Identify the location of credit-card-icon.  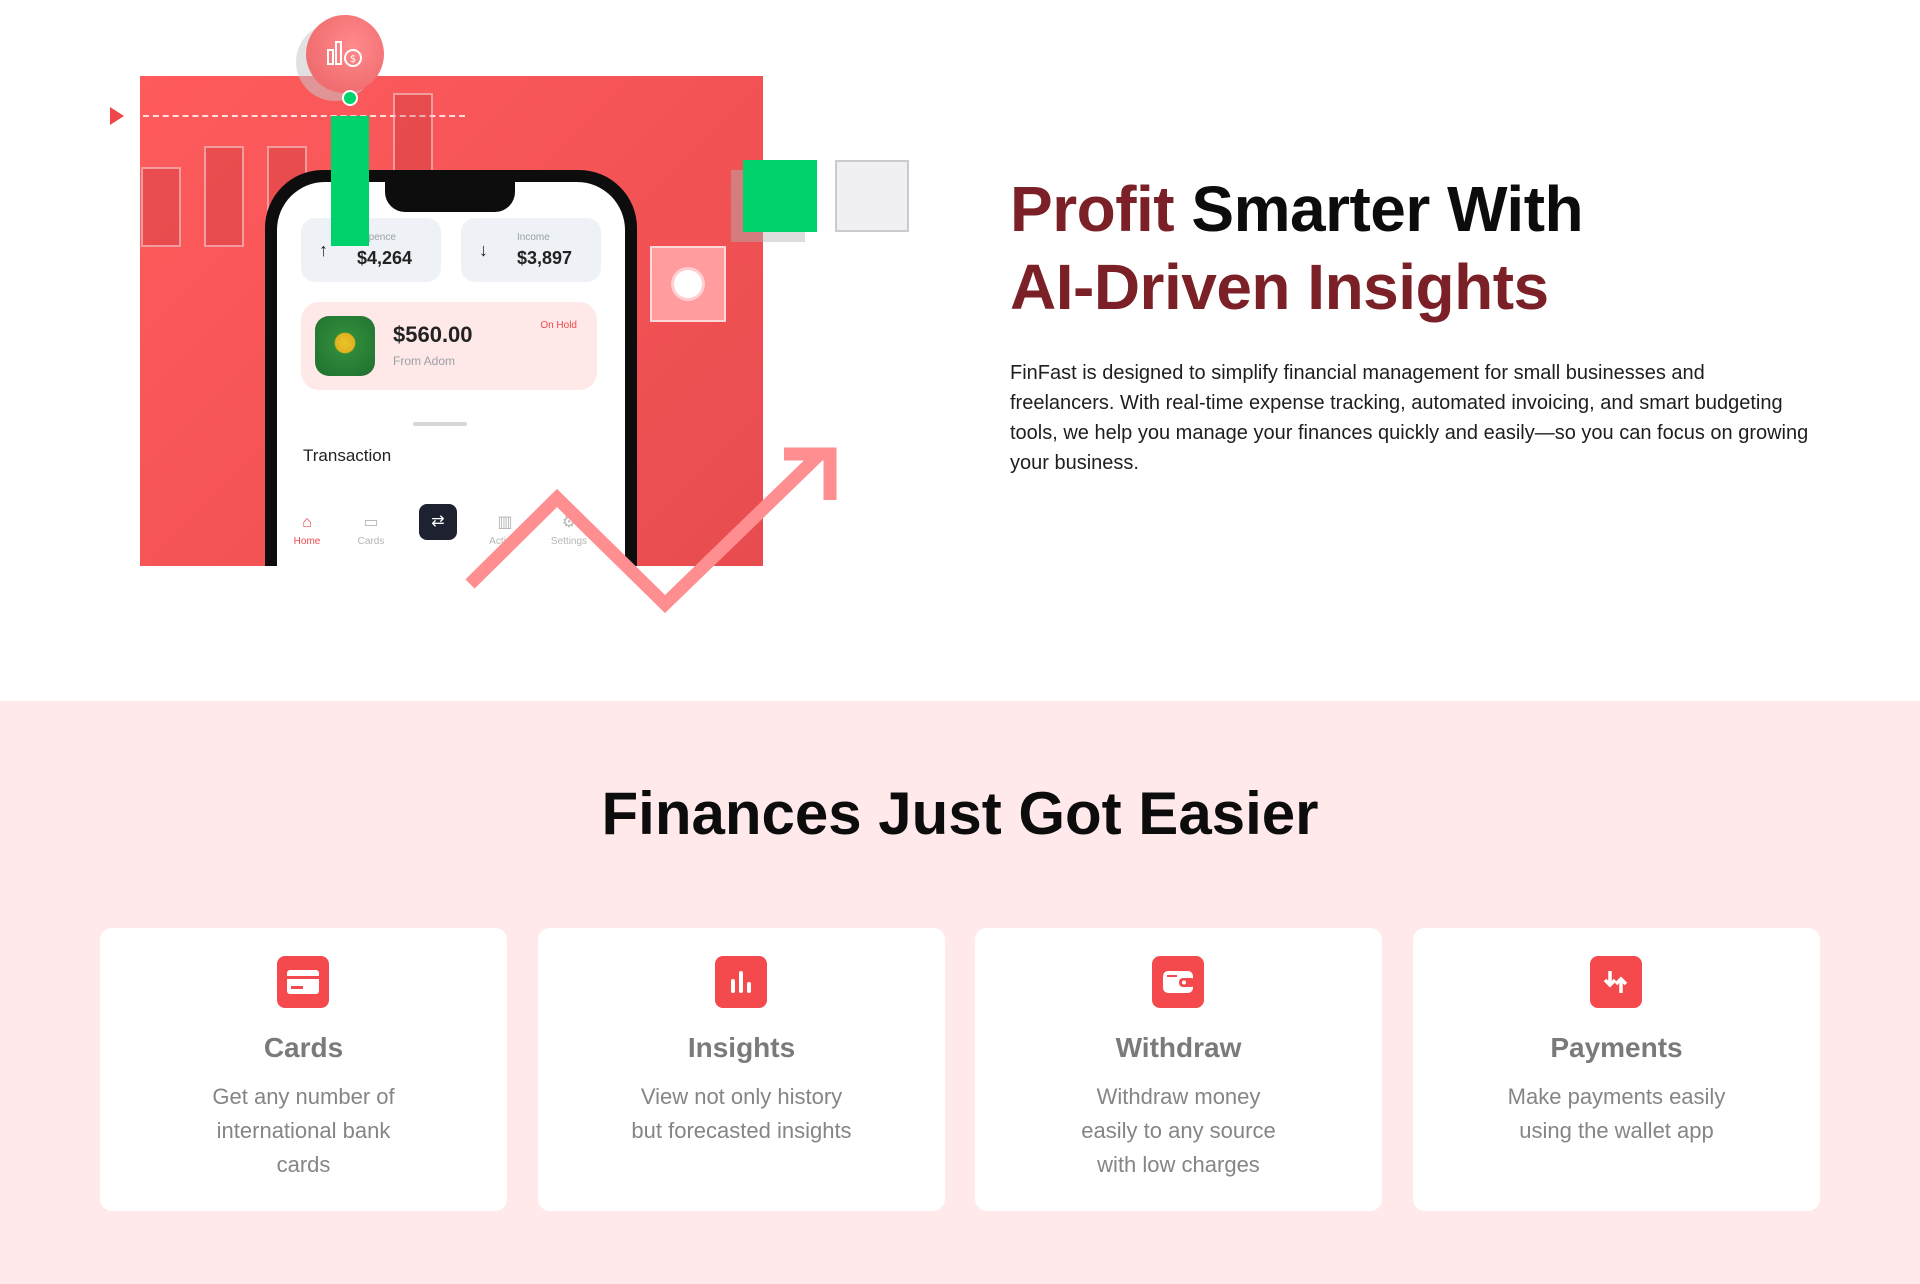
(303, 982).